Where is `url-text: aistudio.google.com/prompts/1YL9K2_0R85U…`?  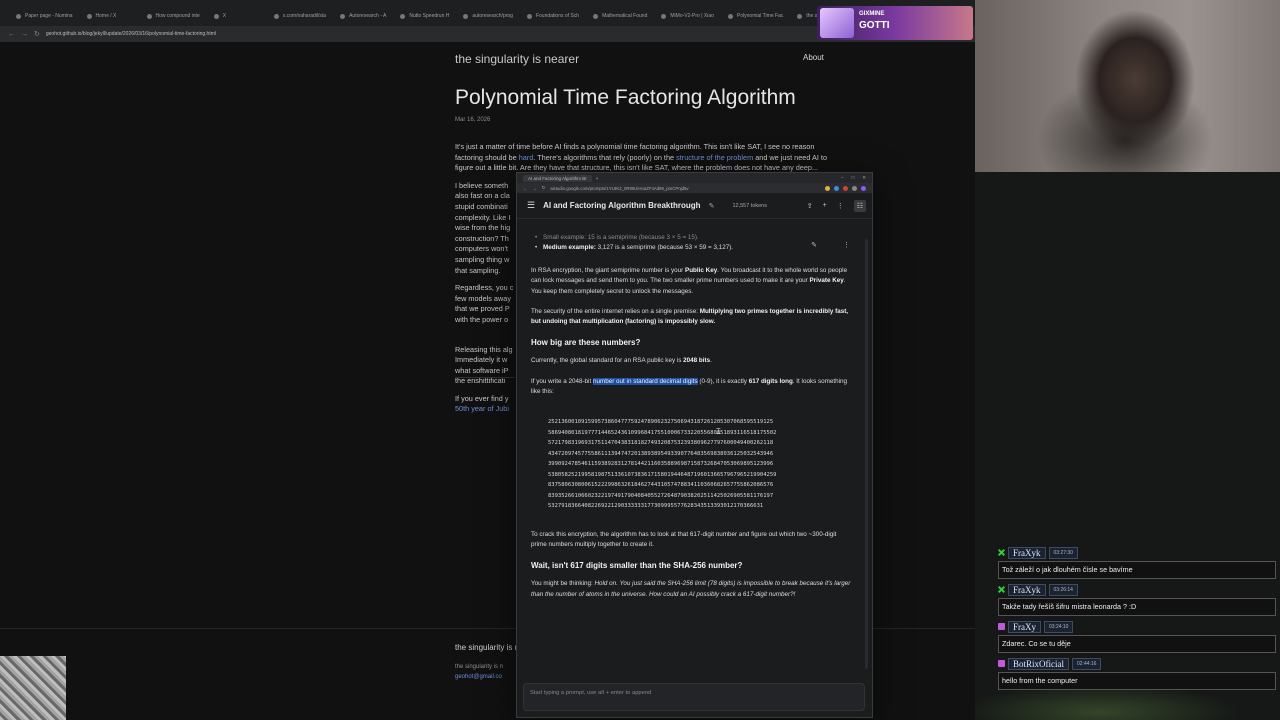
url-text: aistudio.google.com/prompts/1YL9K2_0R85U… is located at coordinates (619, 188).